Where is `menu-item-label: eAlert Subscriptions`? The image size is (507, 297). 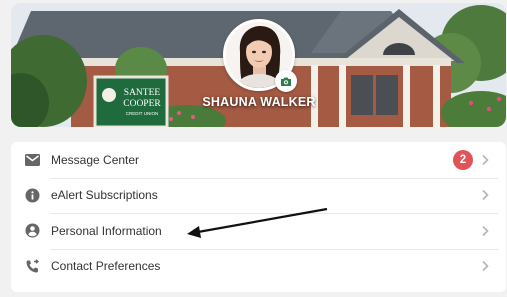
menu-item-label: eAlert Subscriptions is located at coordinates (104, 195).